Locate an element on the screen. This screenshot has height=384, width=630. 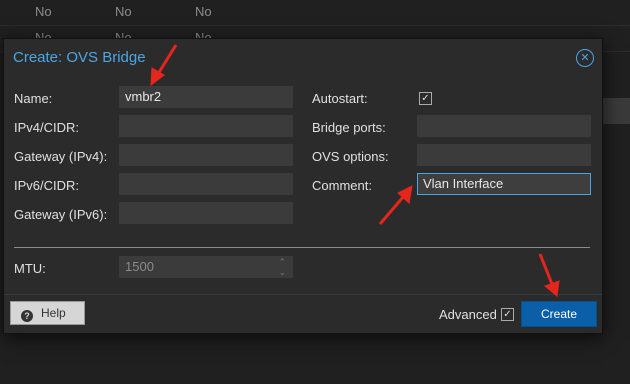
arrowhead-to-name is located at coordinates (157, 77).